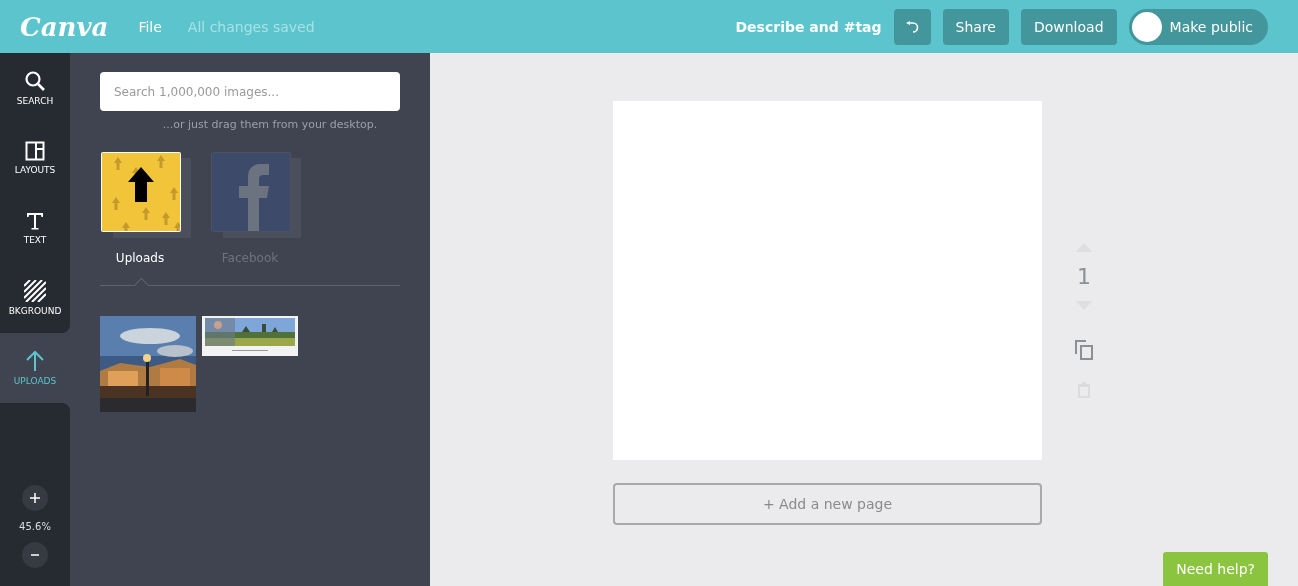  Describe the element at coordinates (150, 26) in the screenshot. I see `file-menu: File` at that location.